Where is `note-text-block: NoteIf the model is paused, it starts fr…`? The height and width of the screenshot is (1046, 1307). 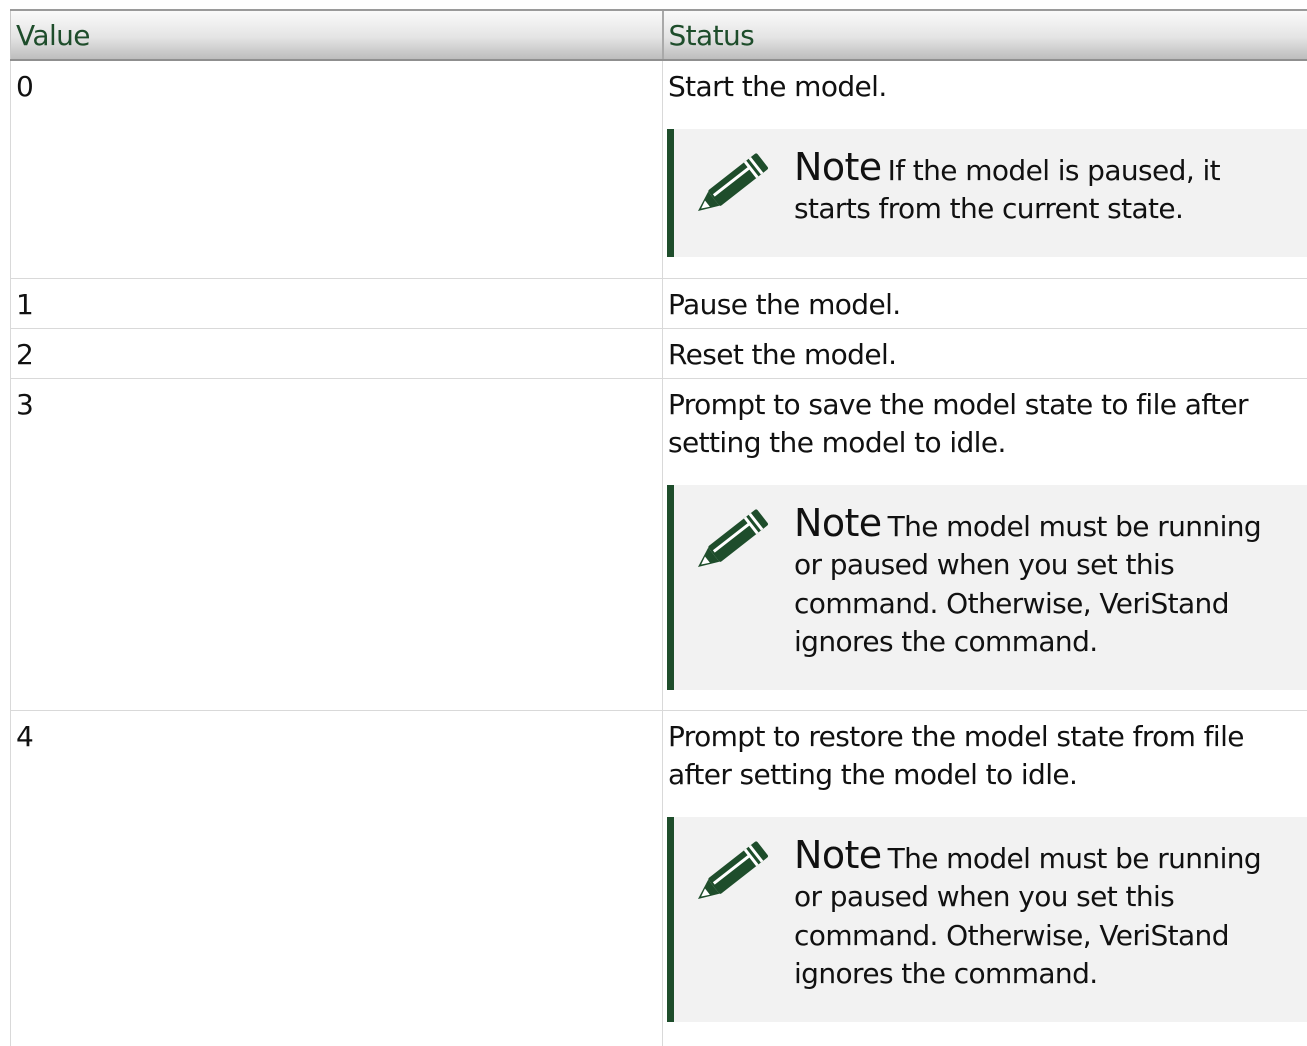
note-text-block: NoteIf the model is paused, it starts fr… is located at coordinates (1040, 188).